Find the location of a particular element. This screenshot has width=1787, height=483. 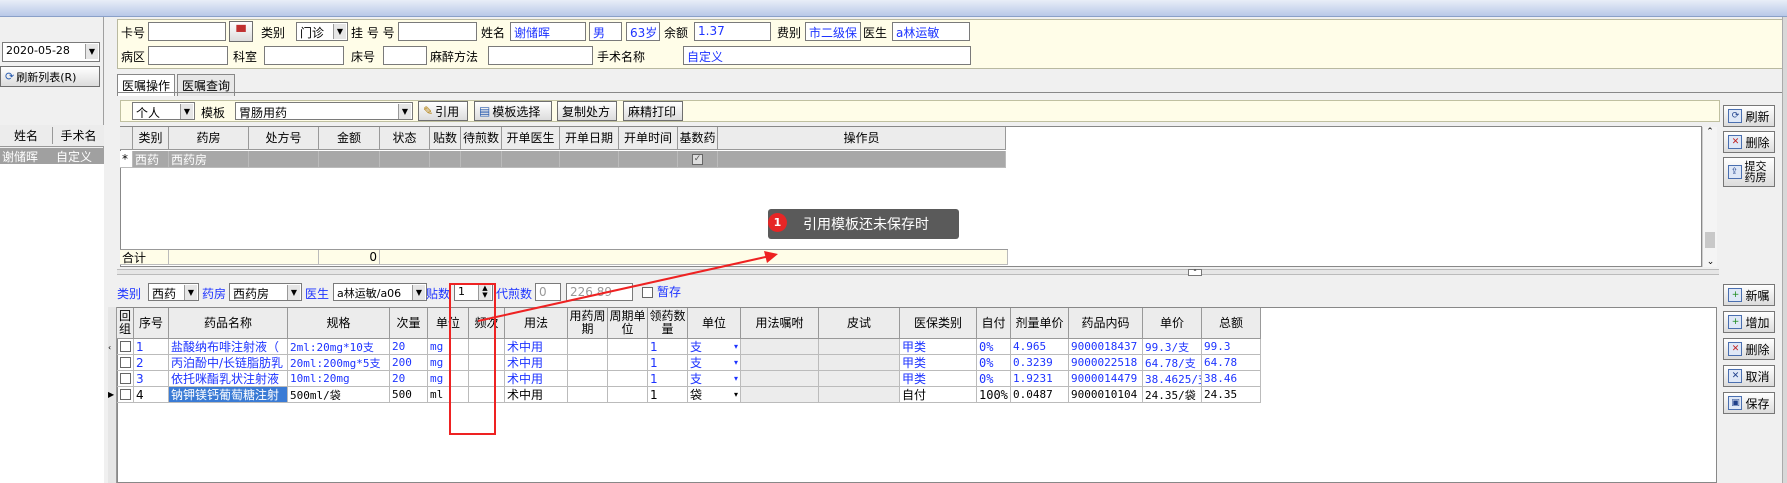

quote-button: ✎ 引用 is located at coordinates (443, 111).